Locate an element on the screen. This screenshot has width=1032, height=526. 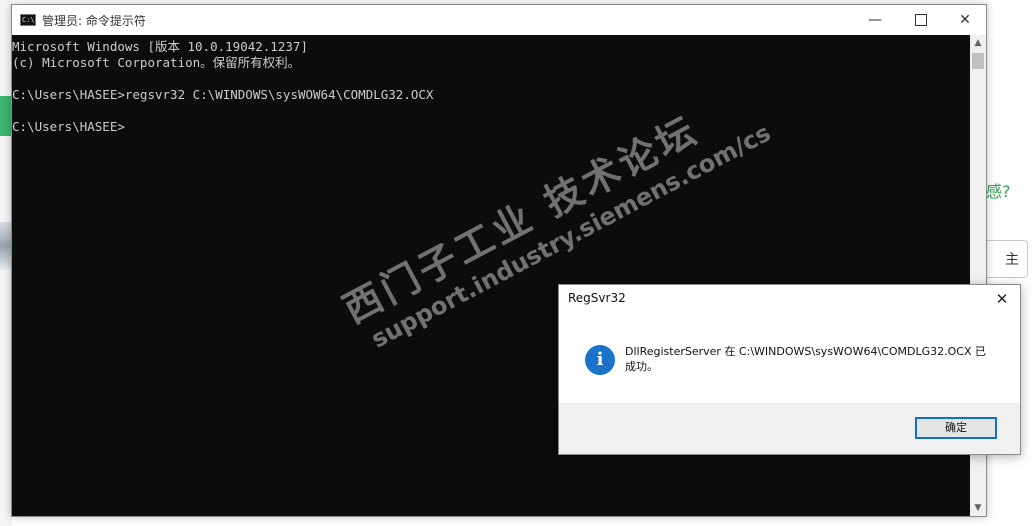
maximize-icon is located at coordinates (921, 20).